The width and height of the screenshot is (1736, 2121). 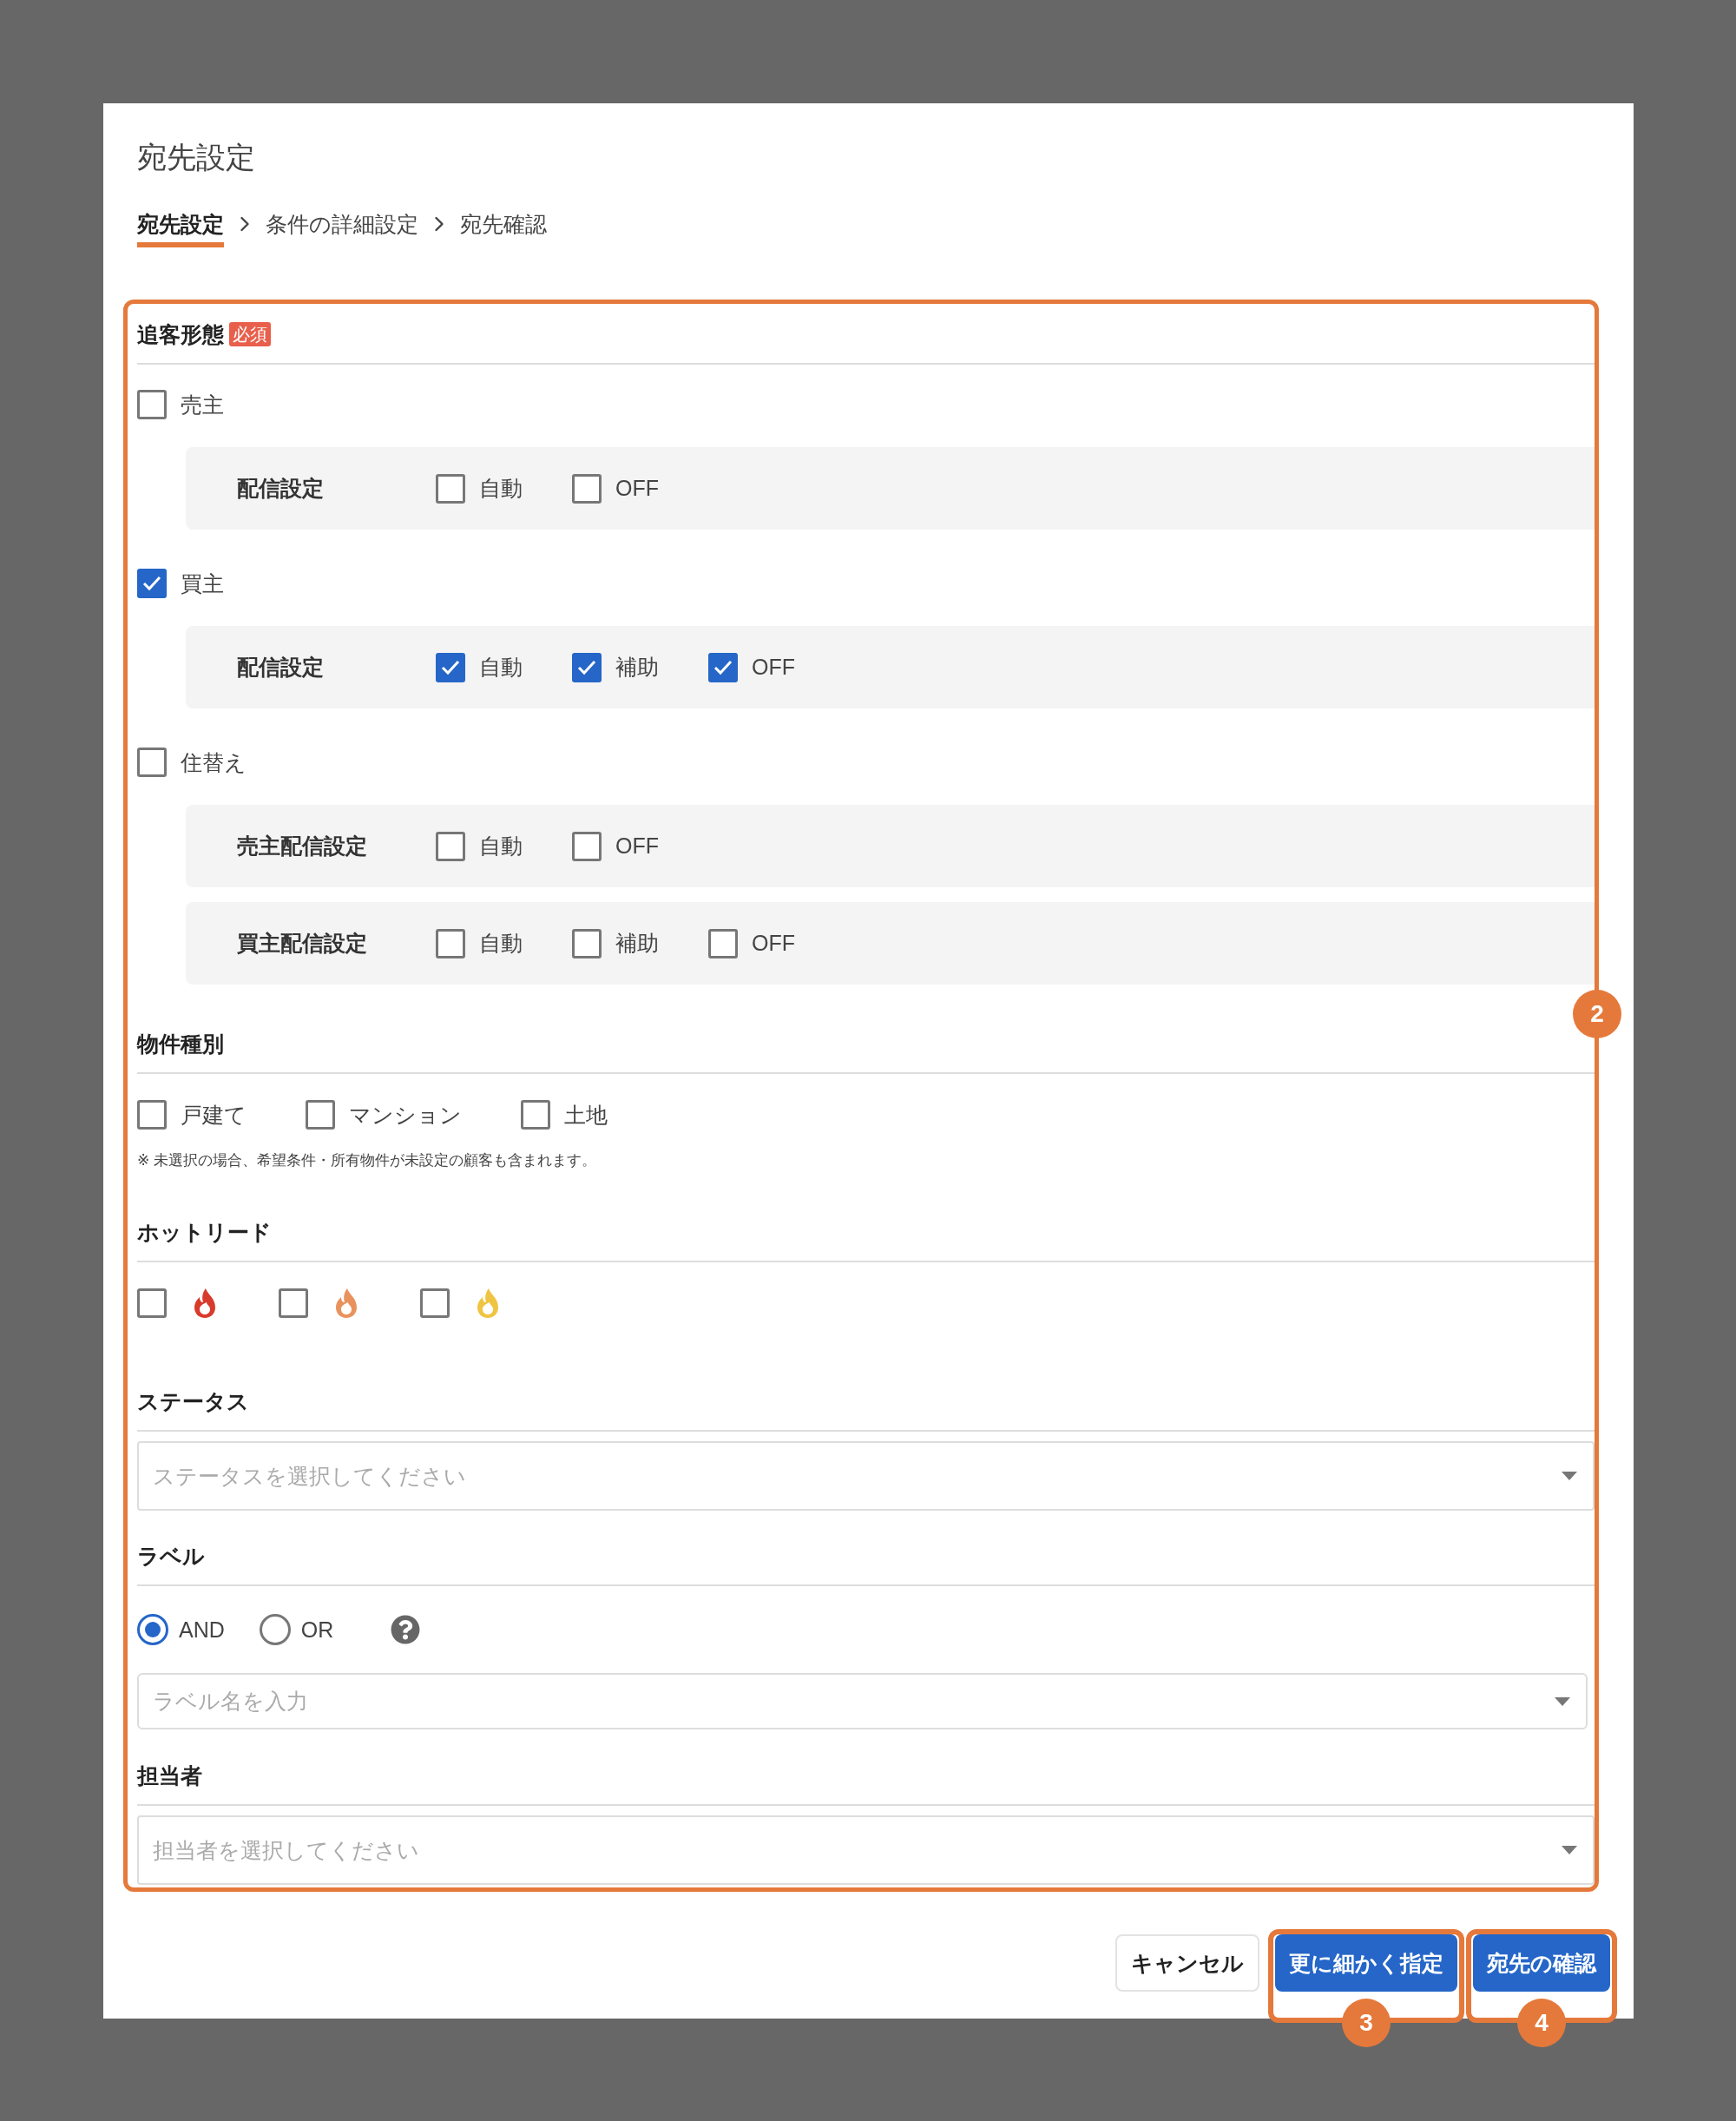 What do you see at coordinates (302, 846) in the screenshot?
I see `setting-label: 売主配信設定` at bounding box center [302, 846].